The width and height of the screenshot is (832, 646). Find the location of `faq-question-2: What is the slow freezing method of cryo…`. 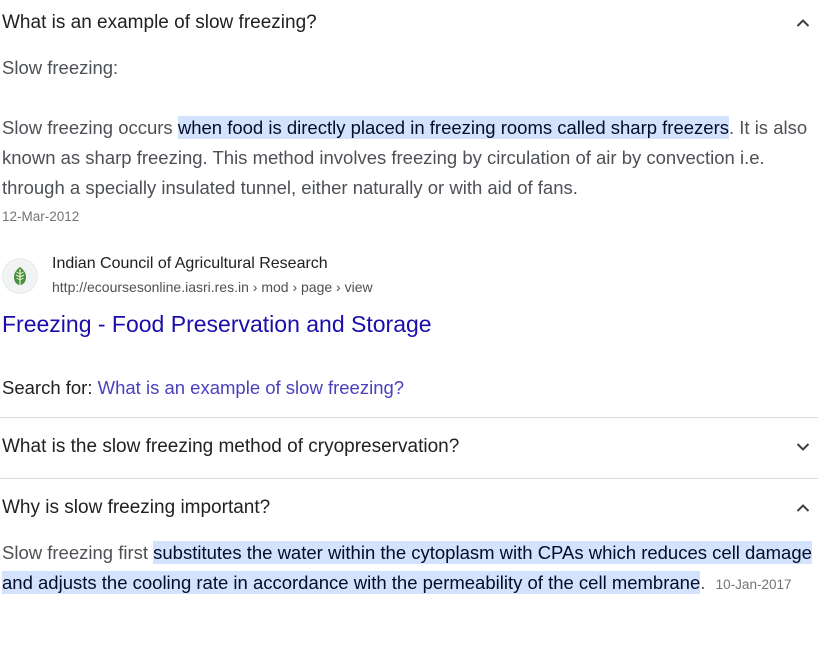

faq-question-2: What is the slow freezing method of cryo… is located at coordinates (409, 447).